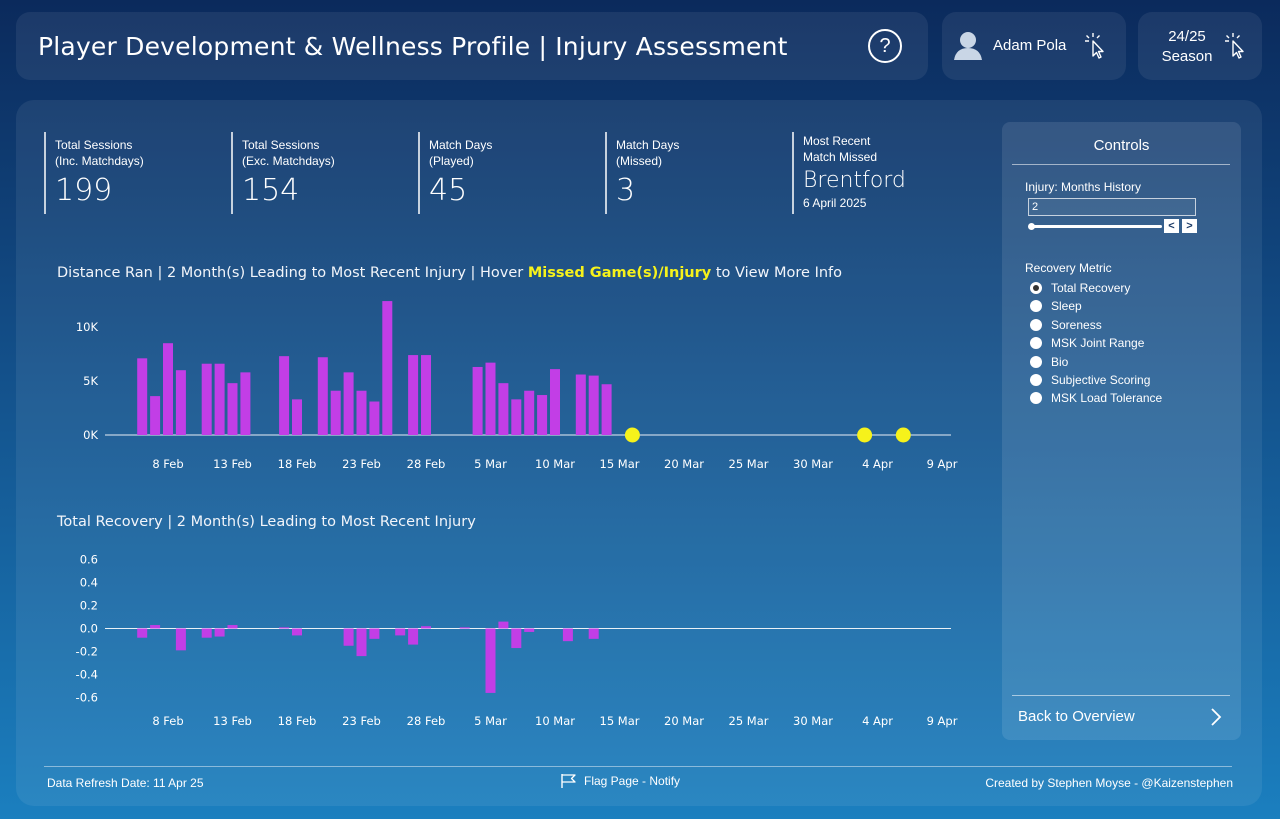 The width and height of the screenshot is (1280, 819). Describe the element at coordinates (885, 46) in the screenshot. I see `help-button: ?` at that location.